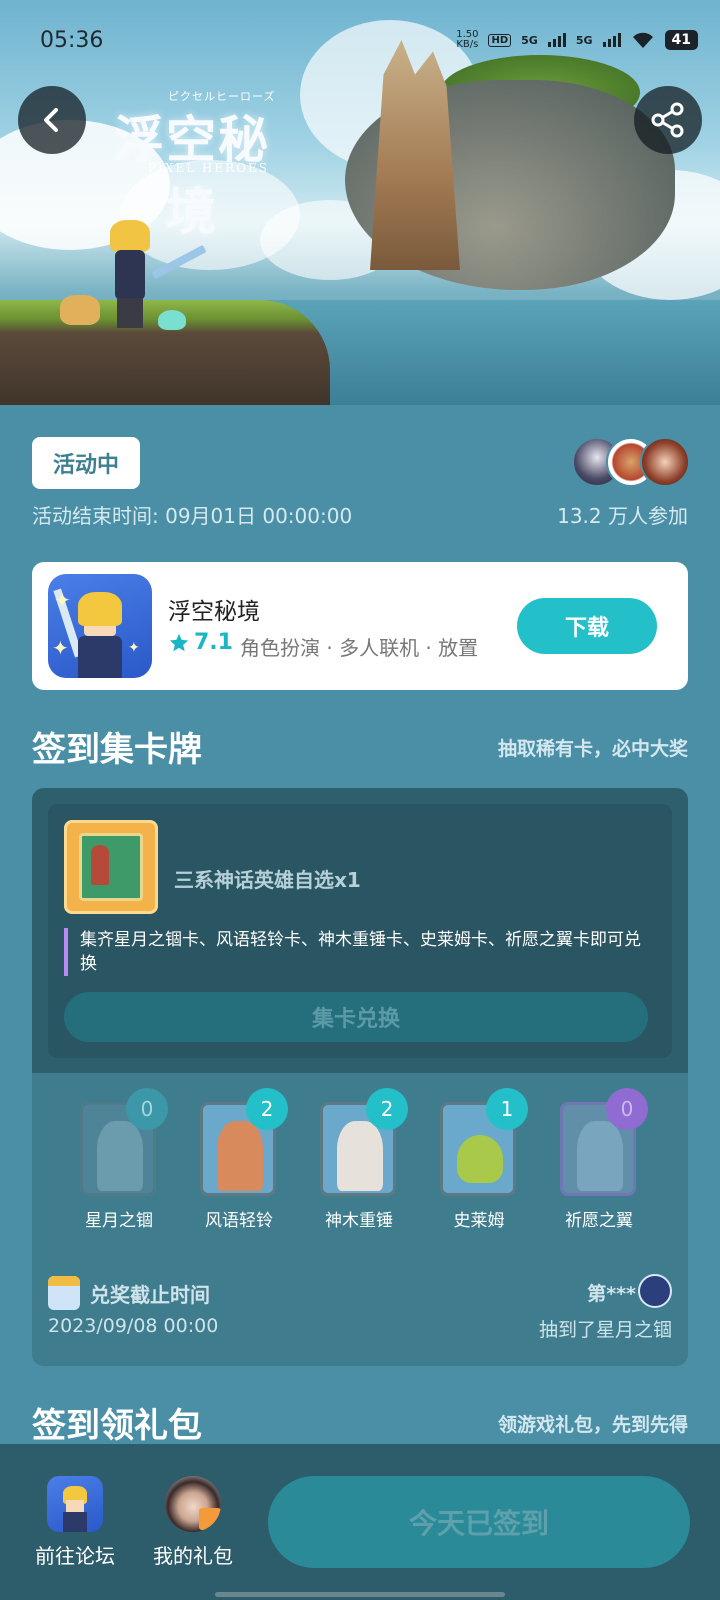 Image resolution: width=720 pixels, height=1600 pixels. Describe the element at coordinates (599, 1163) in the screenshot. I see `card-item-qiyuan: 0 祈愿之翼` at that location.